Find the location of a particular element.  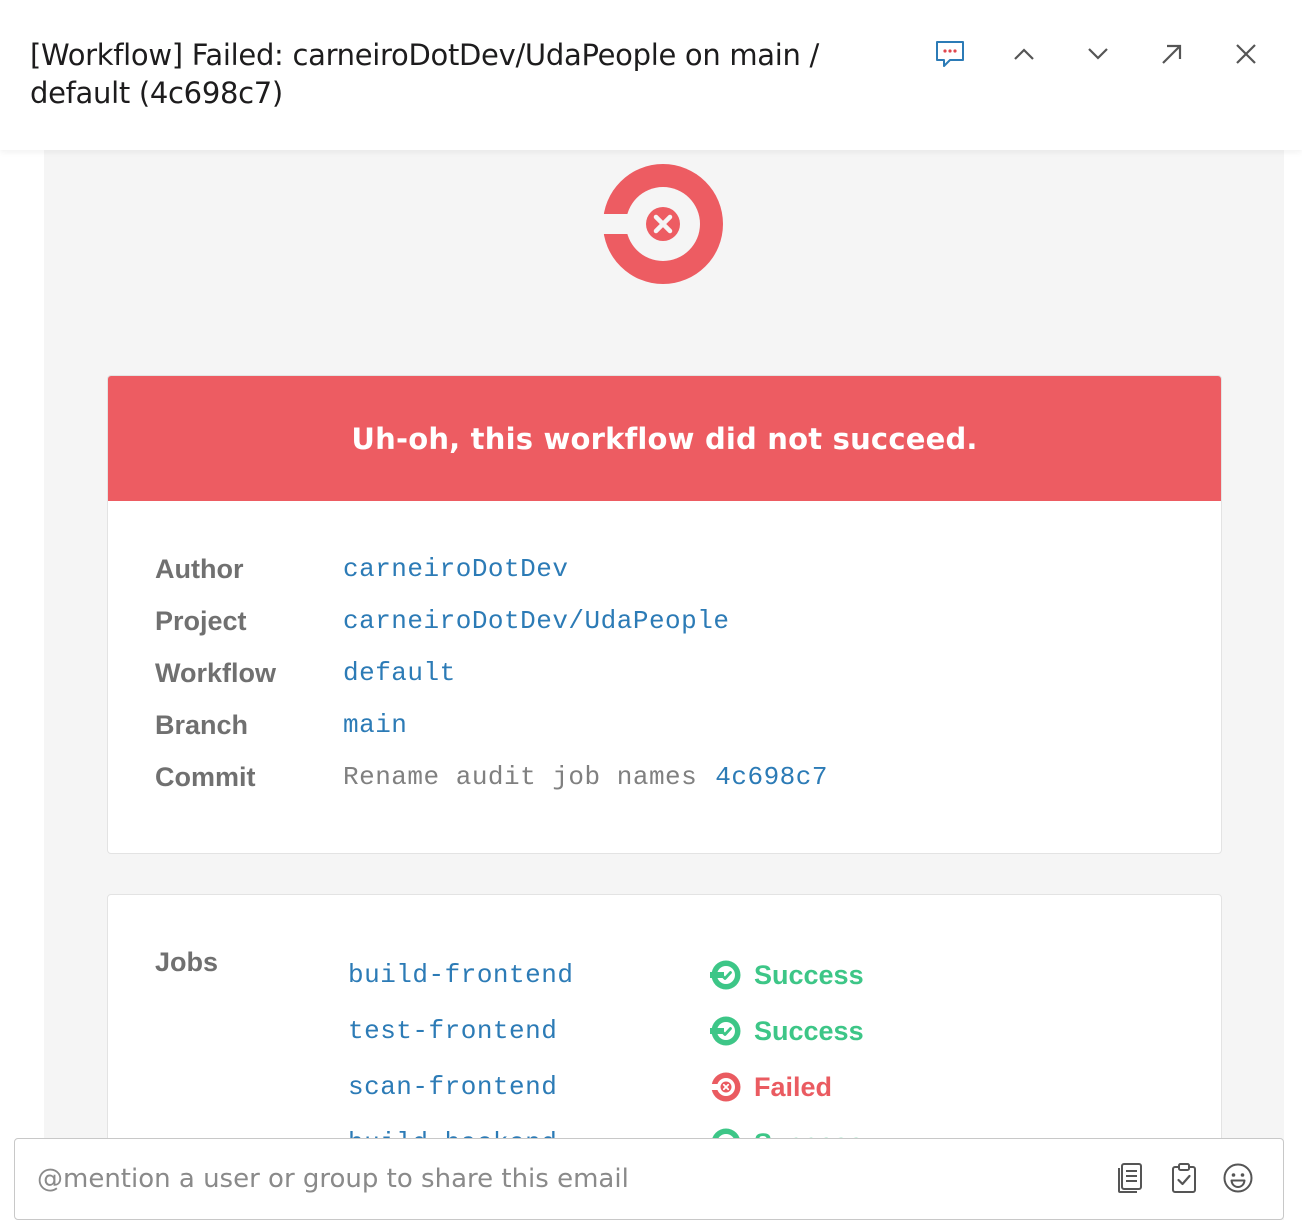

detail-label: Project is located at coordinates (201, 620).